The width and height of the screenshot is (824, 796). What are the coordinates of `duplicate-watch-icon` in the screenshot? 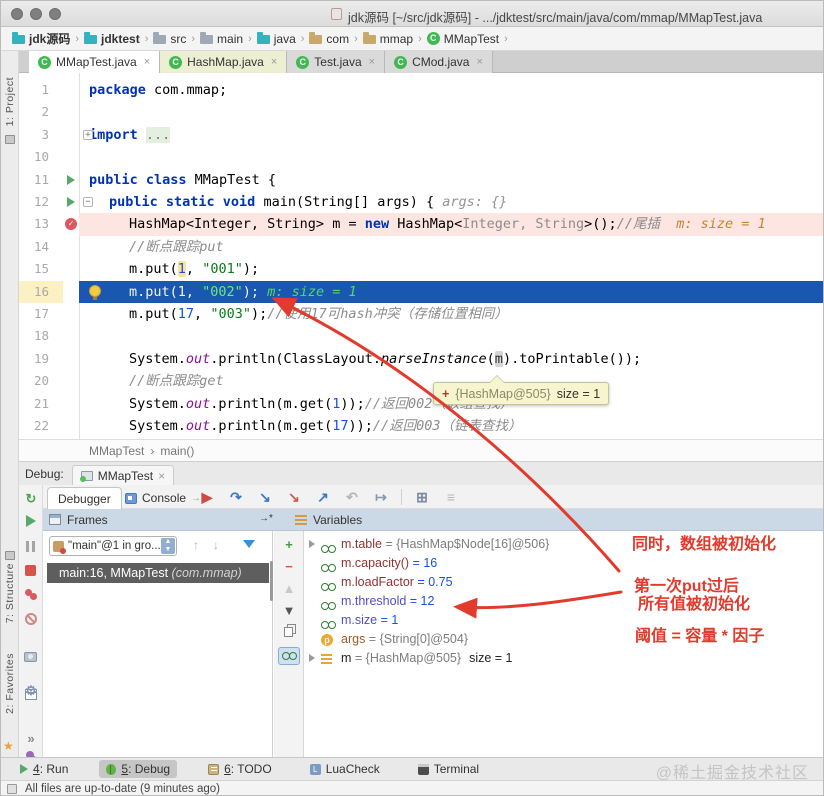 It's located at (288, 632).